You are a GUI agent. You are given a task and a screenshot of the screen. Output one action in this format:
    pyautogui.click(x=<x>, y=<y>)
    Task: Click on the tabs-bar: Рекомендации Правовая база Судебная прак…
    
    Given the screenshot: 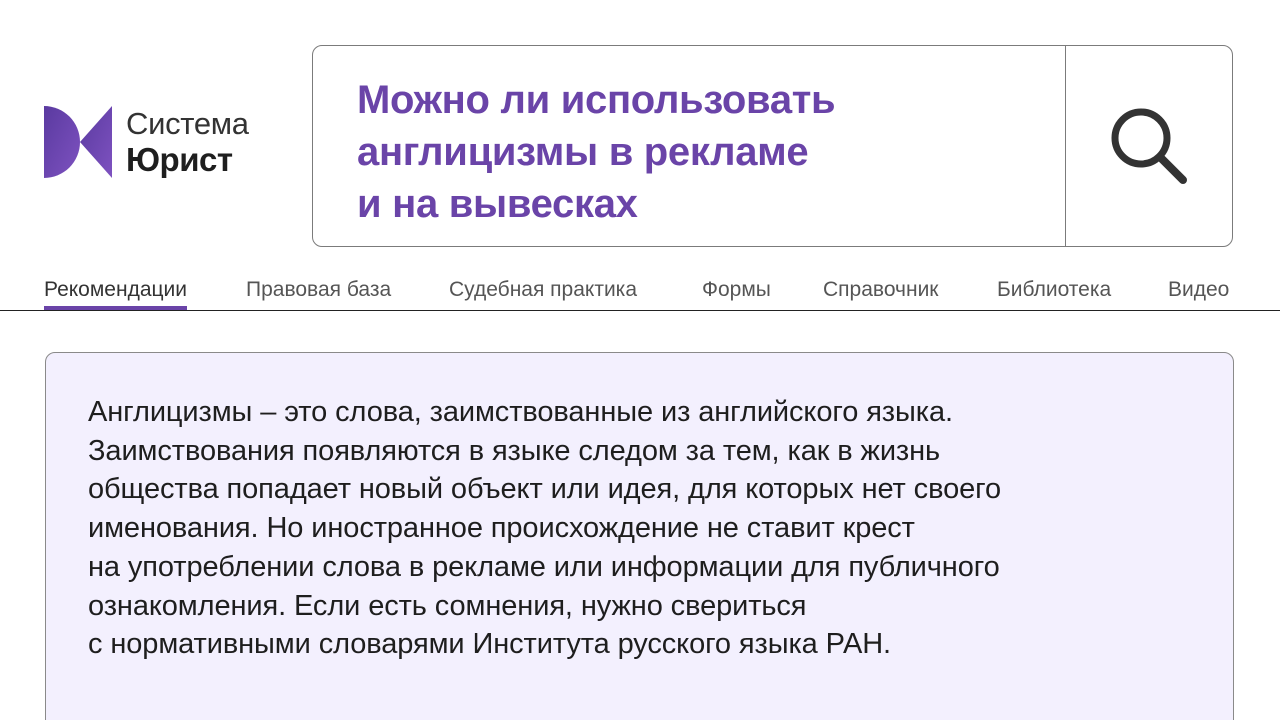 What is the action you would take?
    pyautogui.click(x=640, y=294)
    